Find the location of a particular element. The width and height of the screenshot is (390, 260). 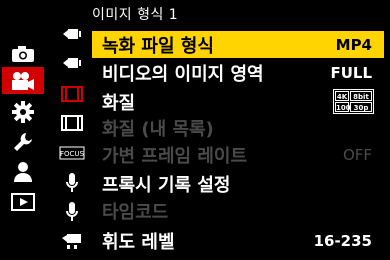

menu-row-rec-quality: 화질 4K 8bit 100M 30p is located at coordinates (238, 101).